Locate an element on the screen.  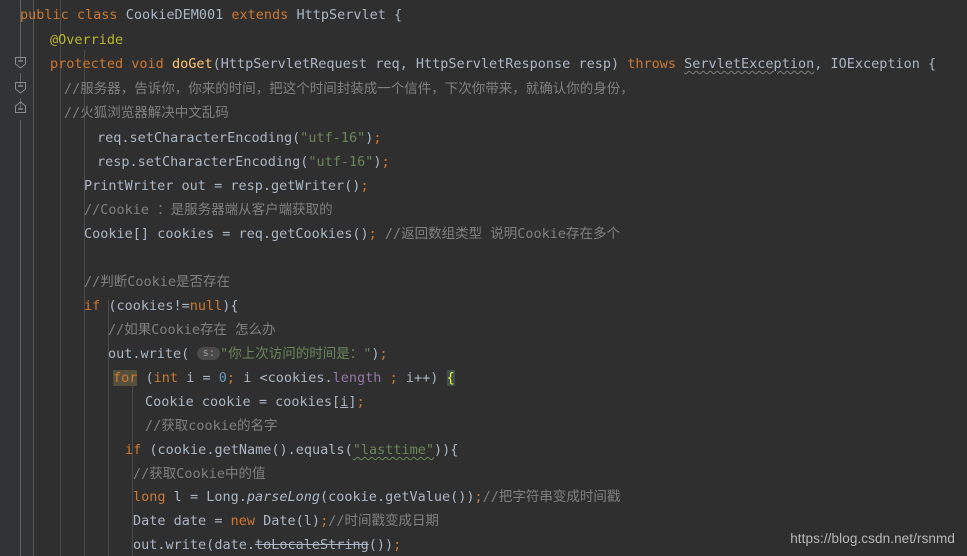
token-comment: //如果Cookie存在 怎么办 is located at coordinates (192, 330).